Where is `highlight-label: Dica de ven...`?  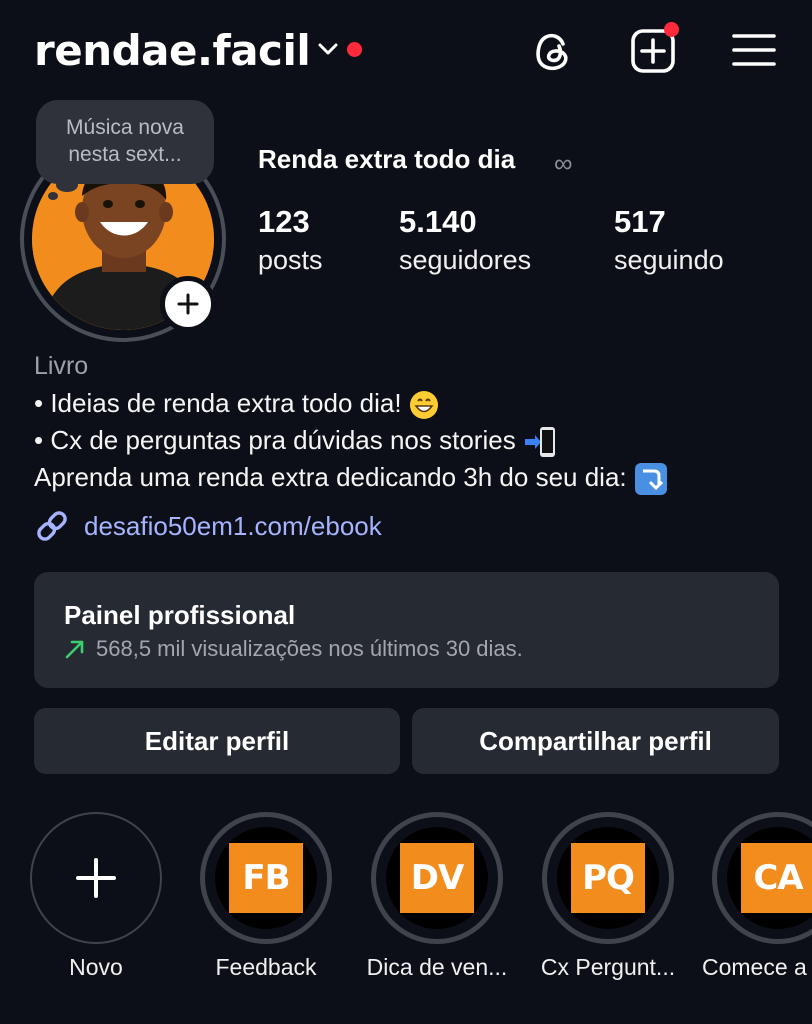 highlight-label: Dica de ven... is located at coordinates (437, 967).